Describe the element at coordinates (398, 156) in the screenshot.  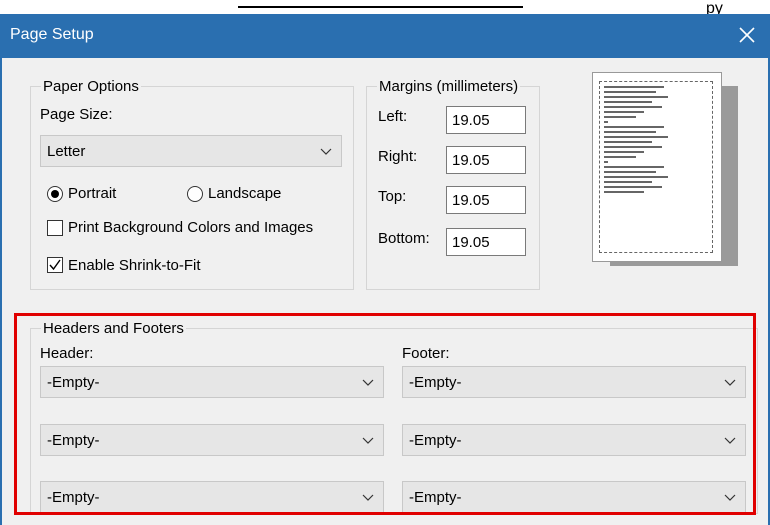
I see `margin-right-label: Right:` at that location.